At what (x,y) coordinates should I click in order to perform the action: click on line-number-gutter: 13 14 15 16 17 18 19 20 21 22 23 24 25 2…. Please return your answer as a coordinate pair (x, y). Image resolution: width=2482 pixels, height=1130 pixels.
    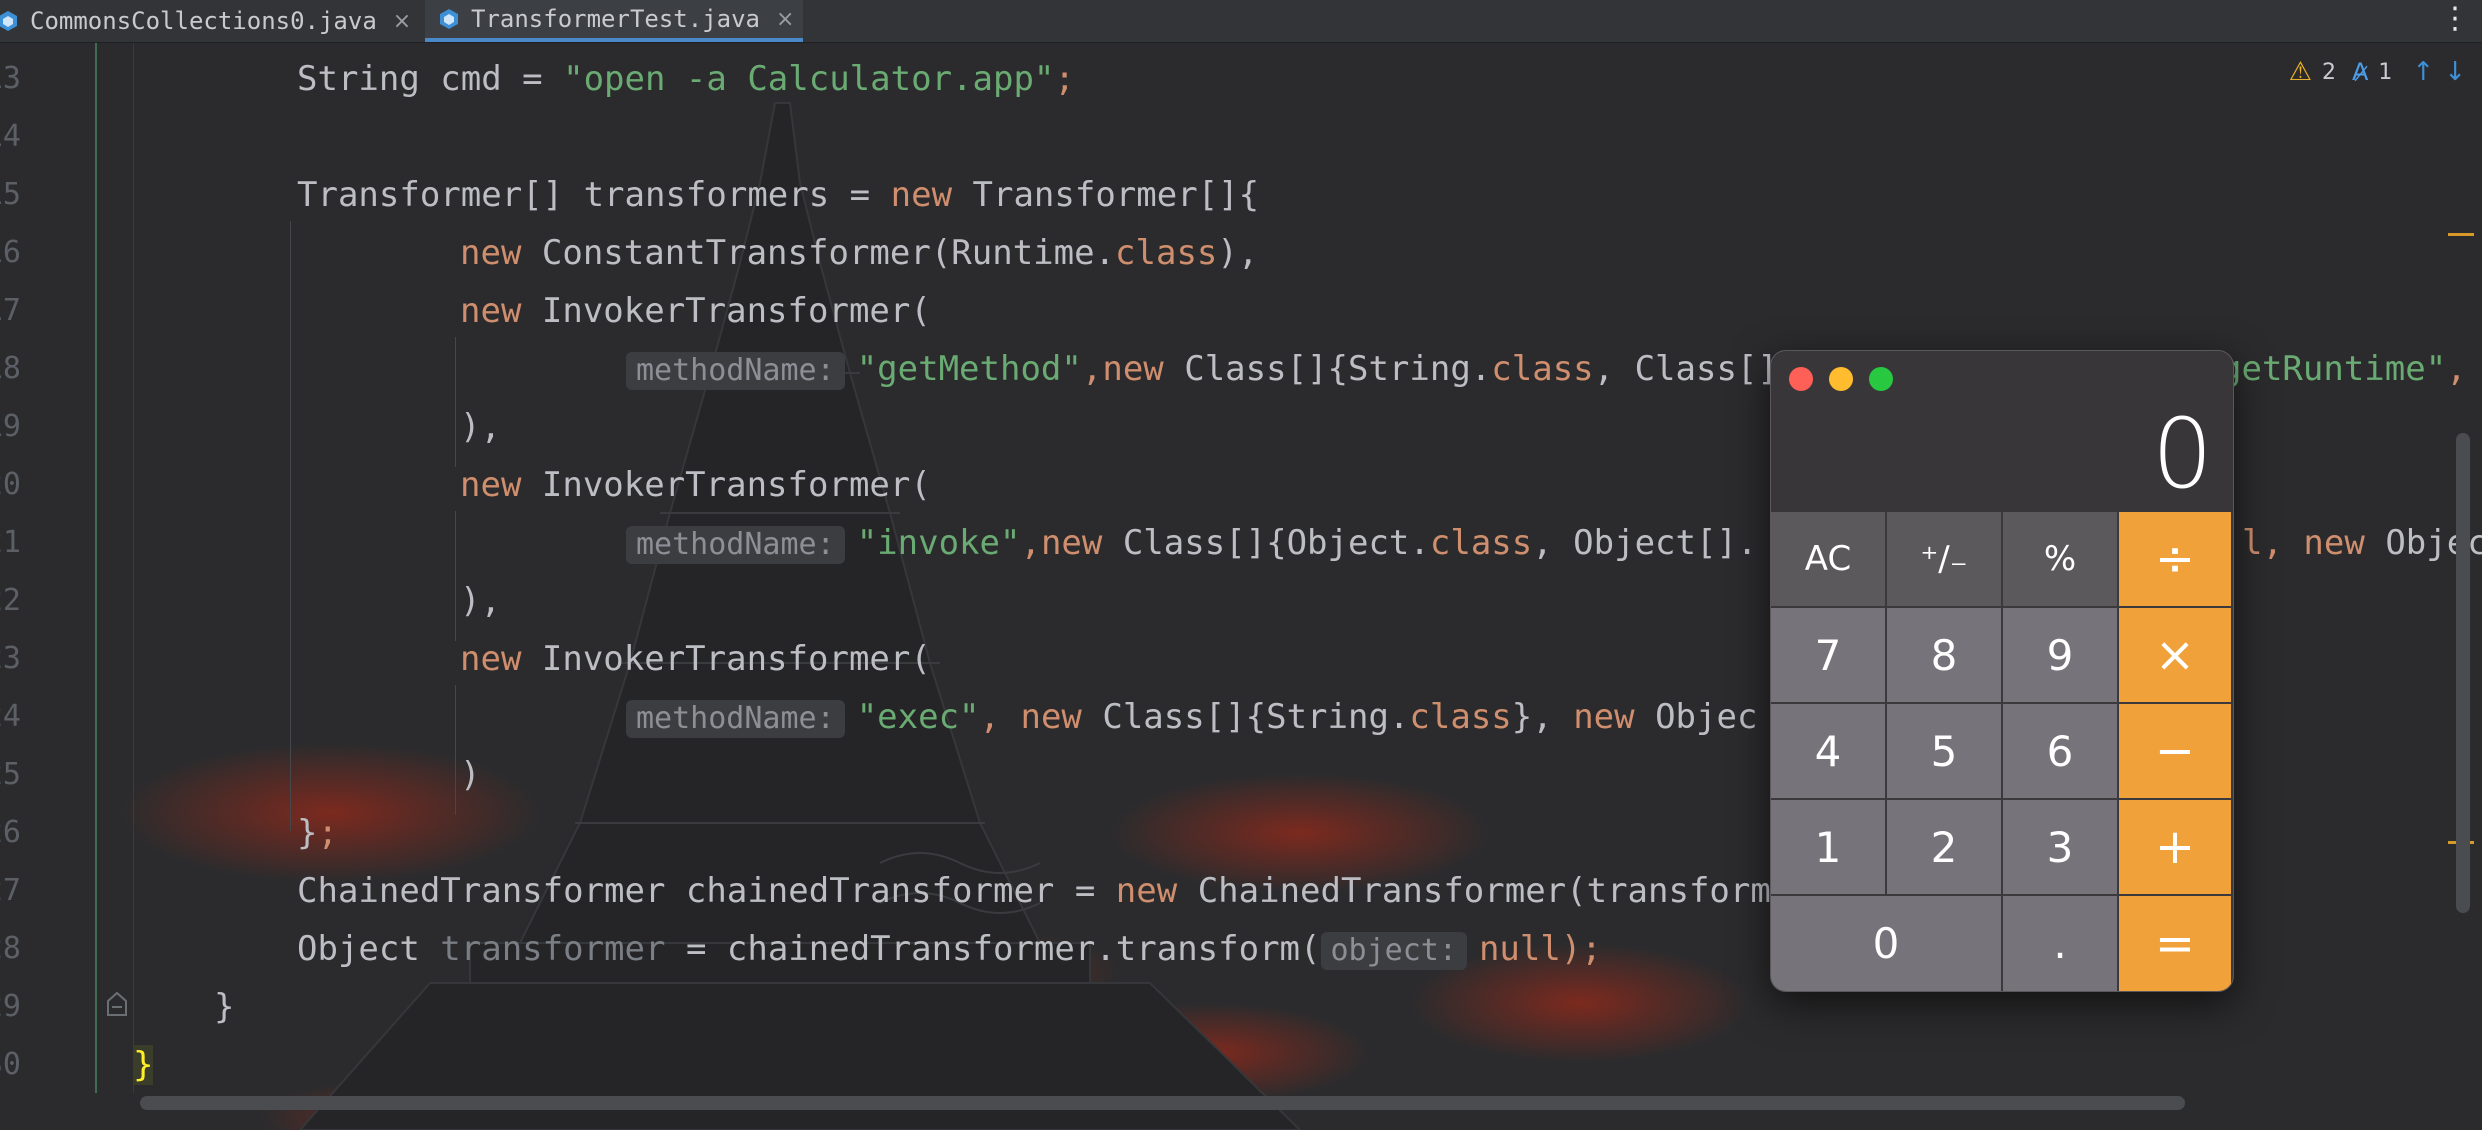
    Looking at the image, I should click on (47, 586).